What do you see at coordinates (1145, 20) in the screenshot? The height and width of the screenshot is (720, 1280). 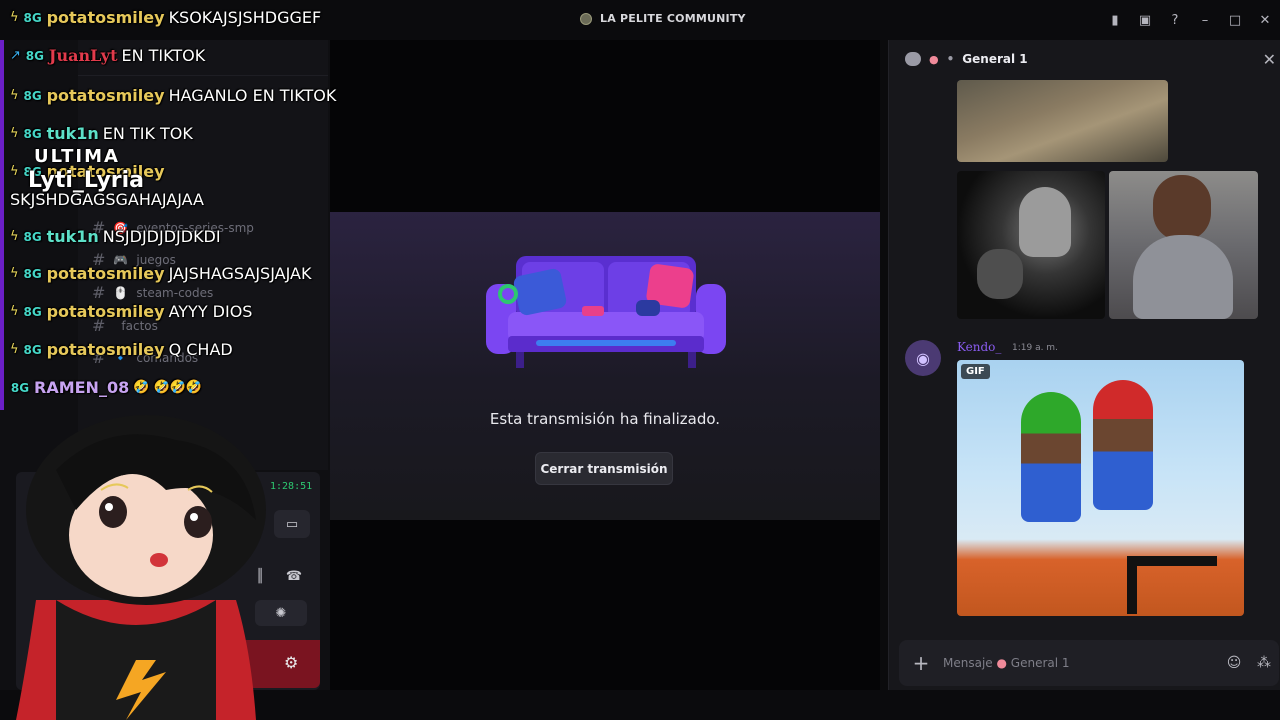 I see `screen-icon: ▣` at bounding box center [1145, 20].